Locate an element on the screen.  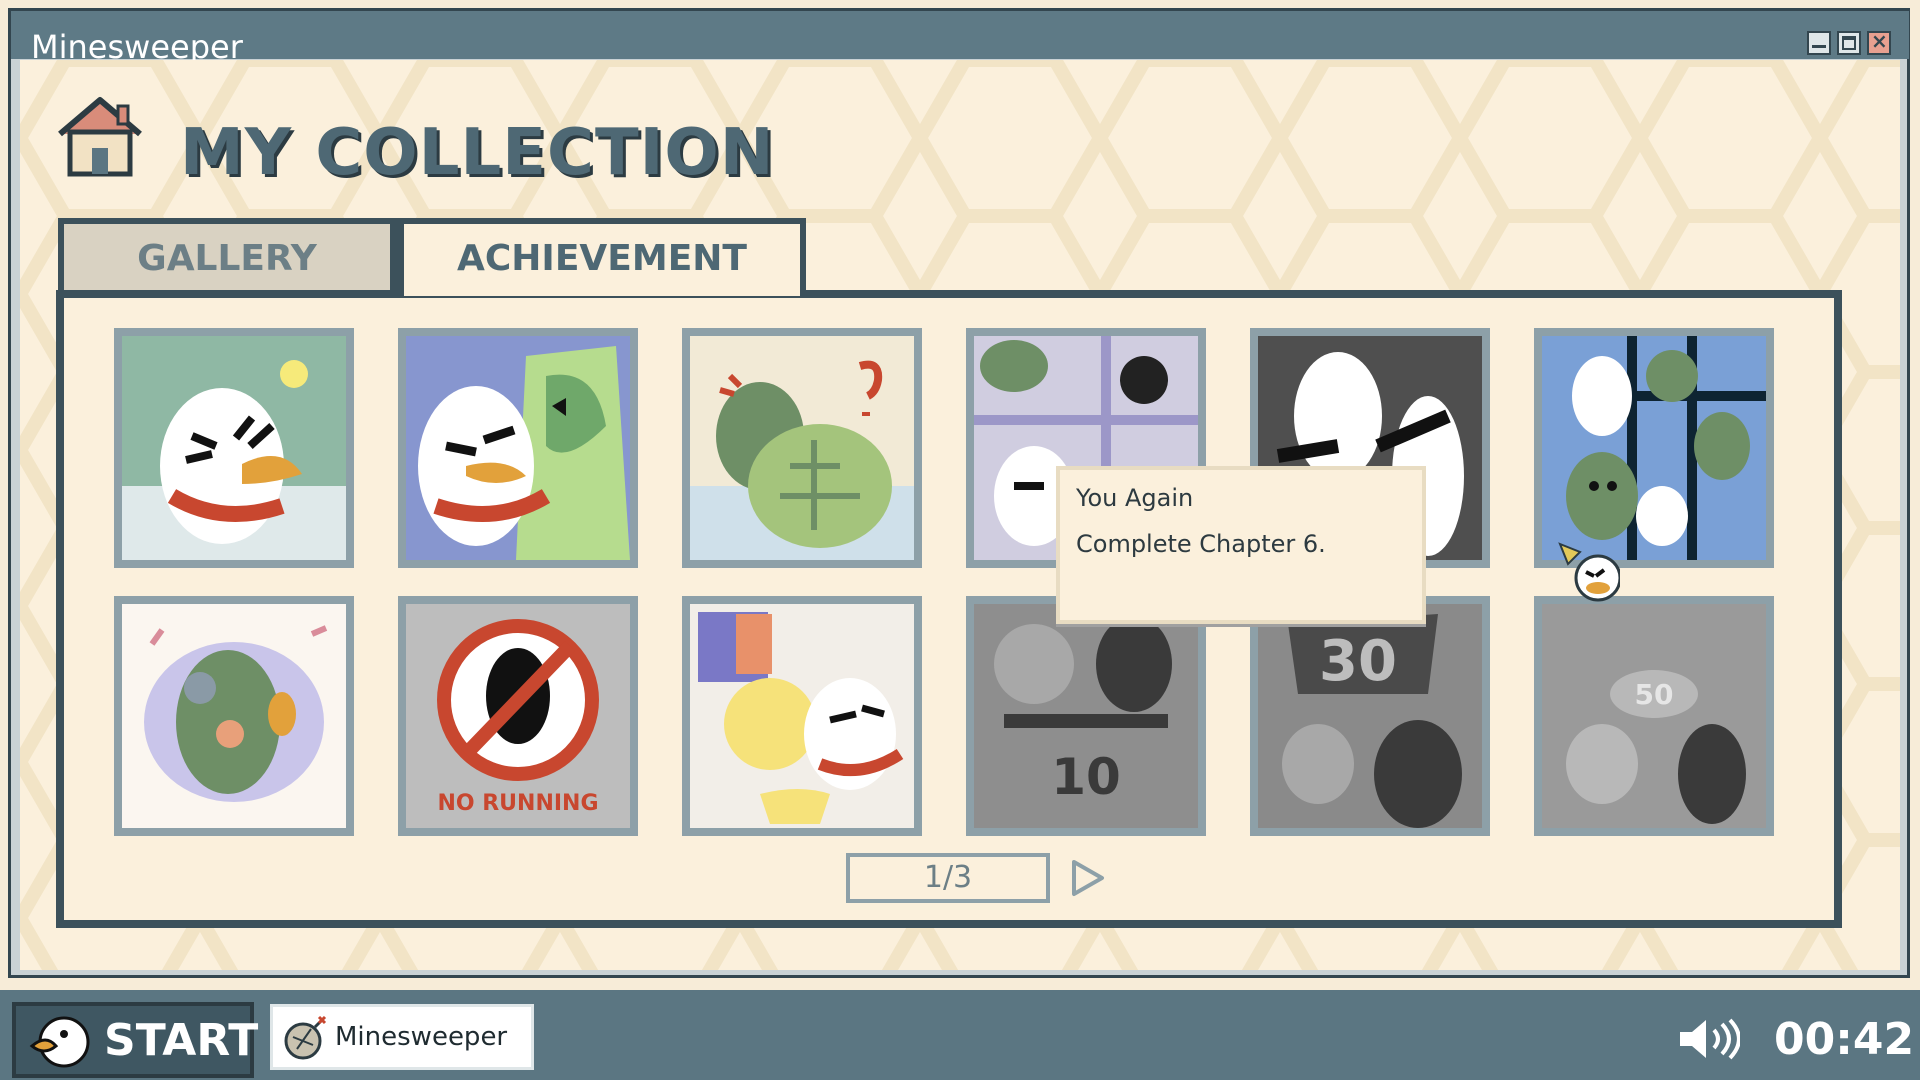
title-bar: Minesweeper × is located at coordinates (960, 38).